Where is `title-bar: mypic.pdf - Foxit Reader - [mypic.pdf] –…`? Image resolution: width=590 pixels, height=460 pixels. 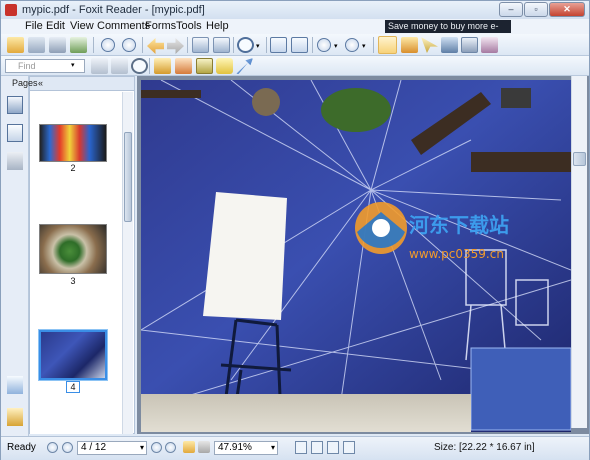 title-bar: mypic.pdf - Foxit Reader - [mypic.pdf] –… is located at coordinates (295, 10).